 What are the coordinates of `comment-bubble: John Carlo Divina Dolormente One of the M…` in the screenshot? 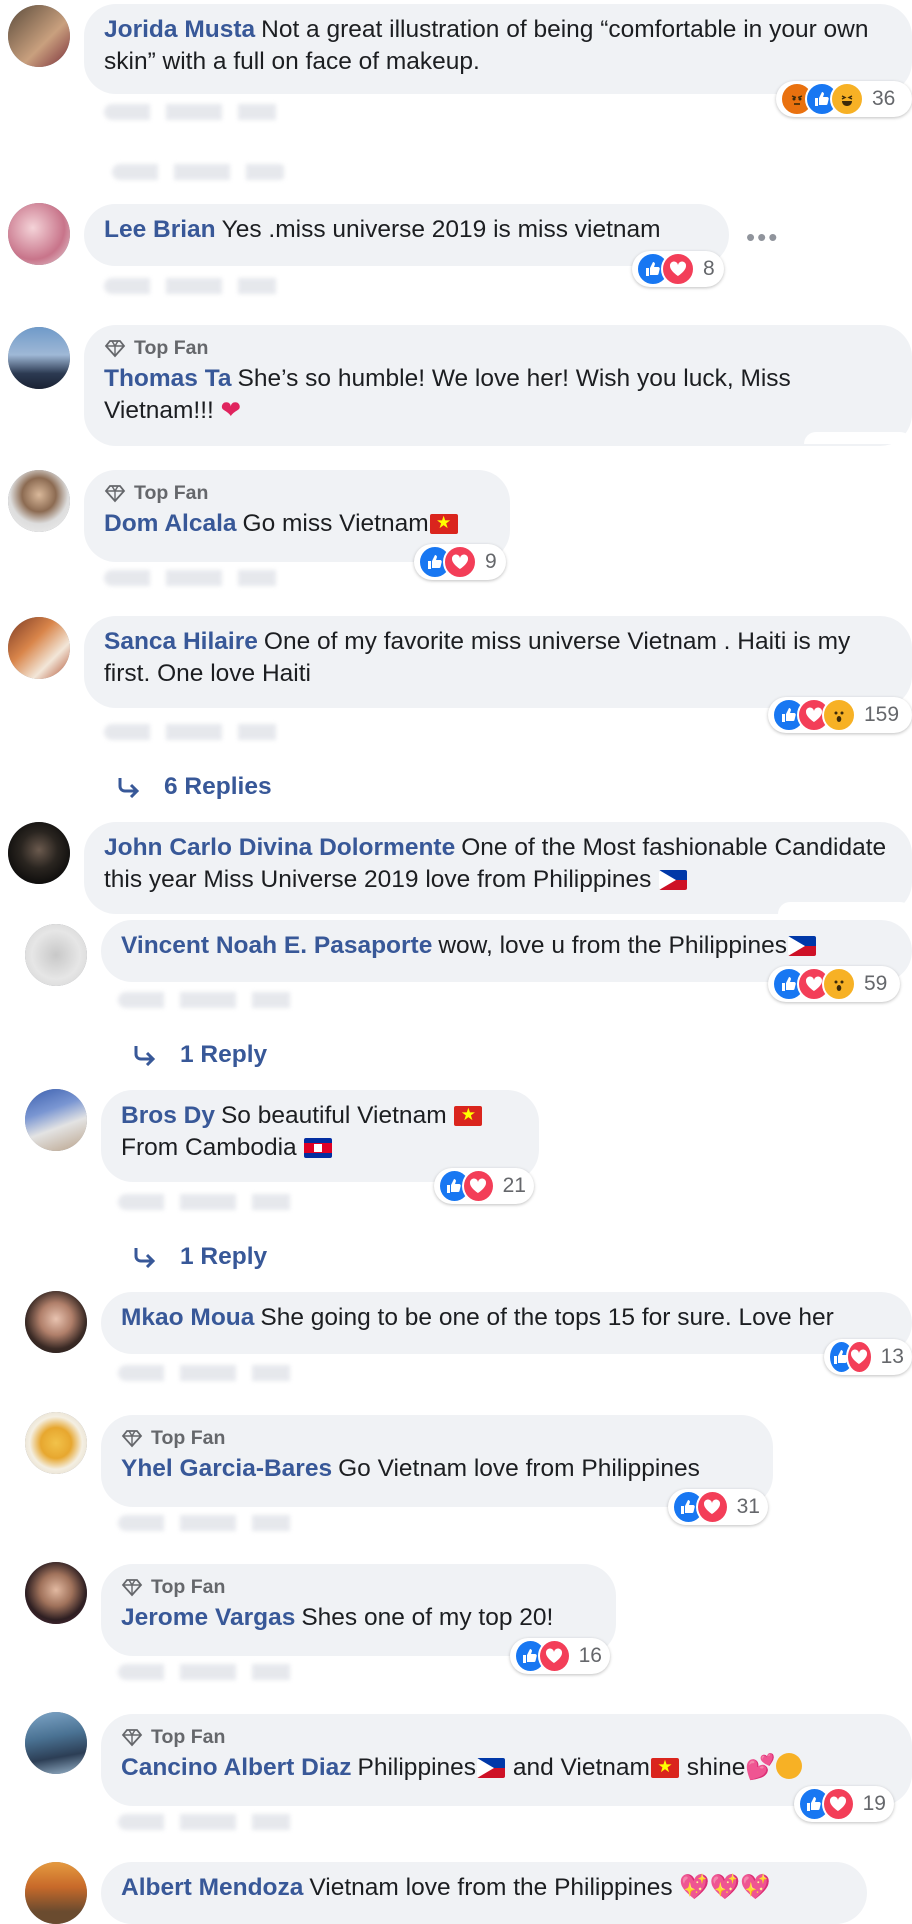 It's located at (498, 868).